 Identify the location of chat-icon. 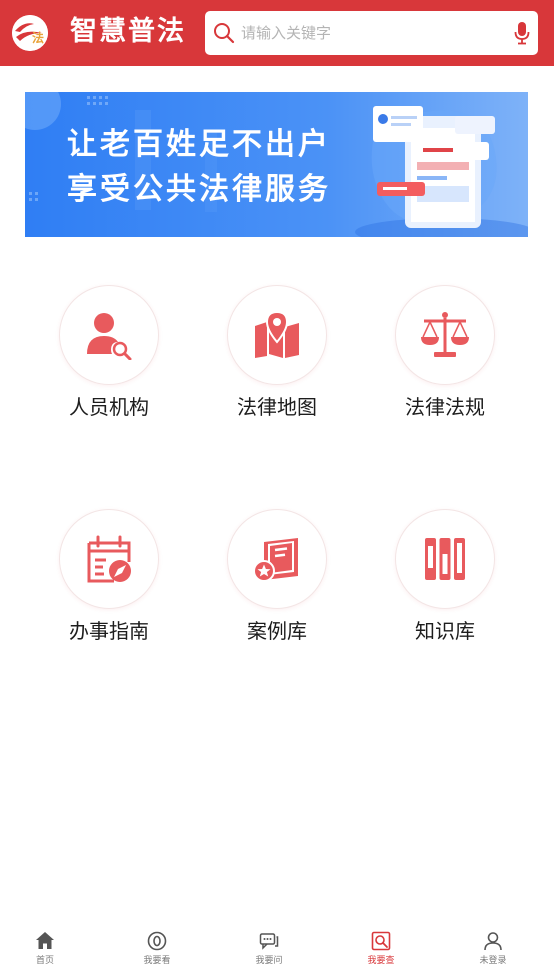
(269, 941).